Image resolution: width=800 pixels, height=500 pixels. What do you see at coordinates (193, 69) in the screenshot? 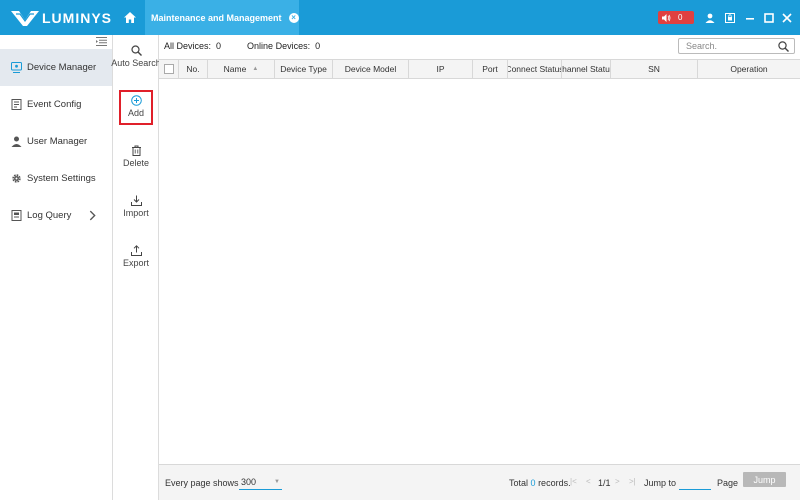
I see `column-header-no: No.` at bounding box center [193, 69].